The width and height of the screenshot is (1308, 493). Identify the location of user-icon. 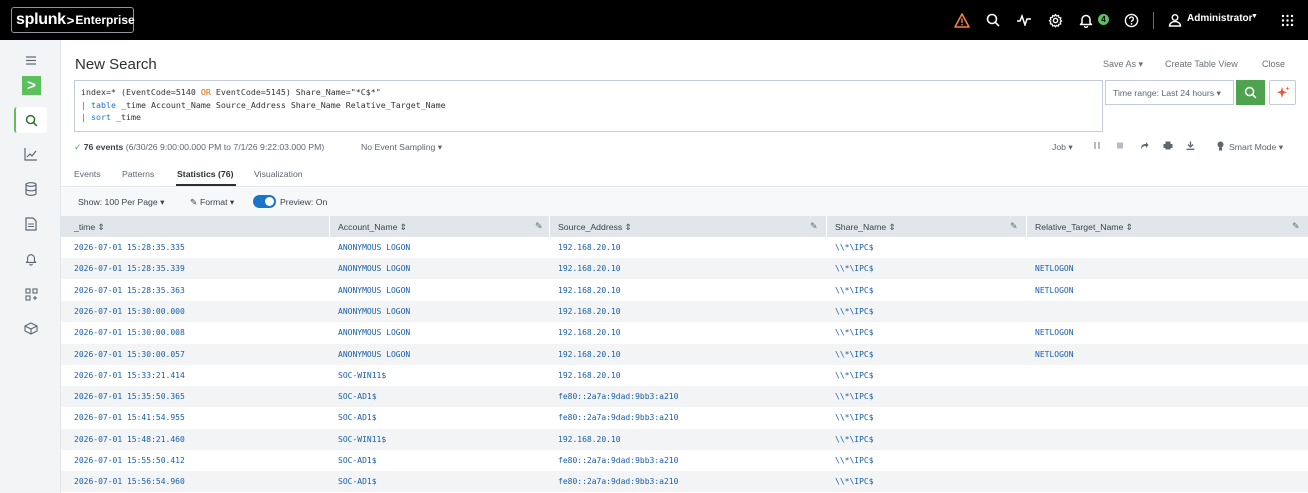
(1175, 20).